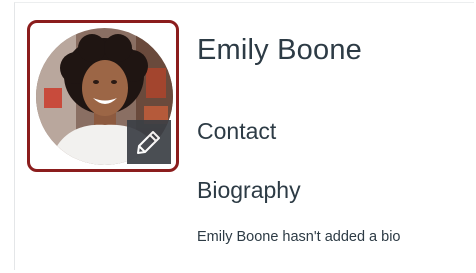 Image resolution: width=476 pixels, height=273 pixels. I want to click on profile-name: Emily Boone, so click(279, 50).